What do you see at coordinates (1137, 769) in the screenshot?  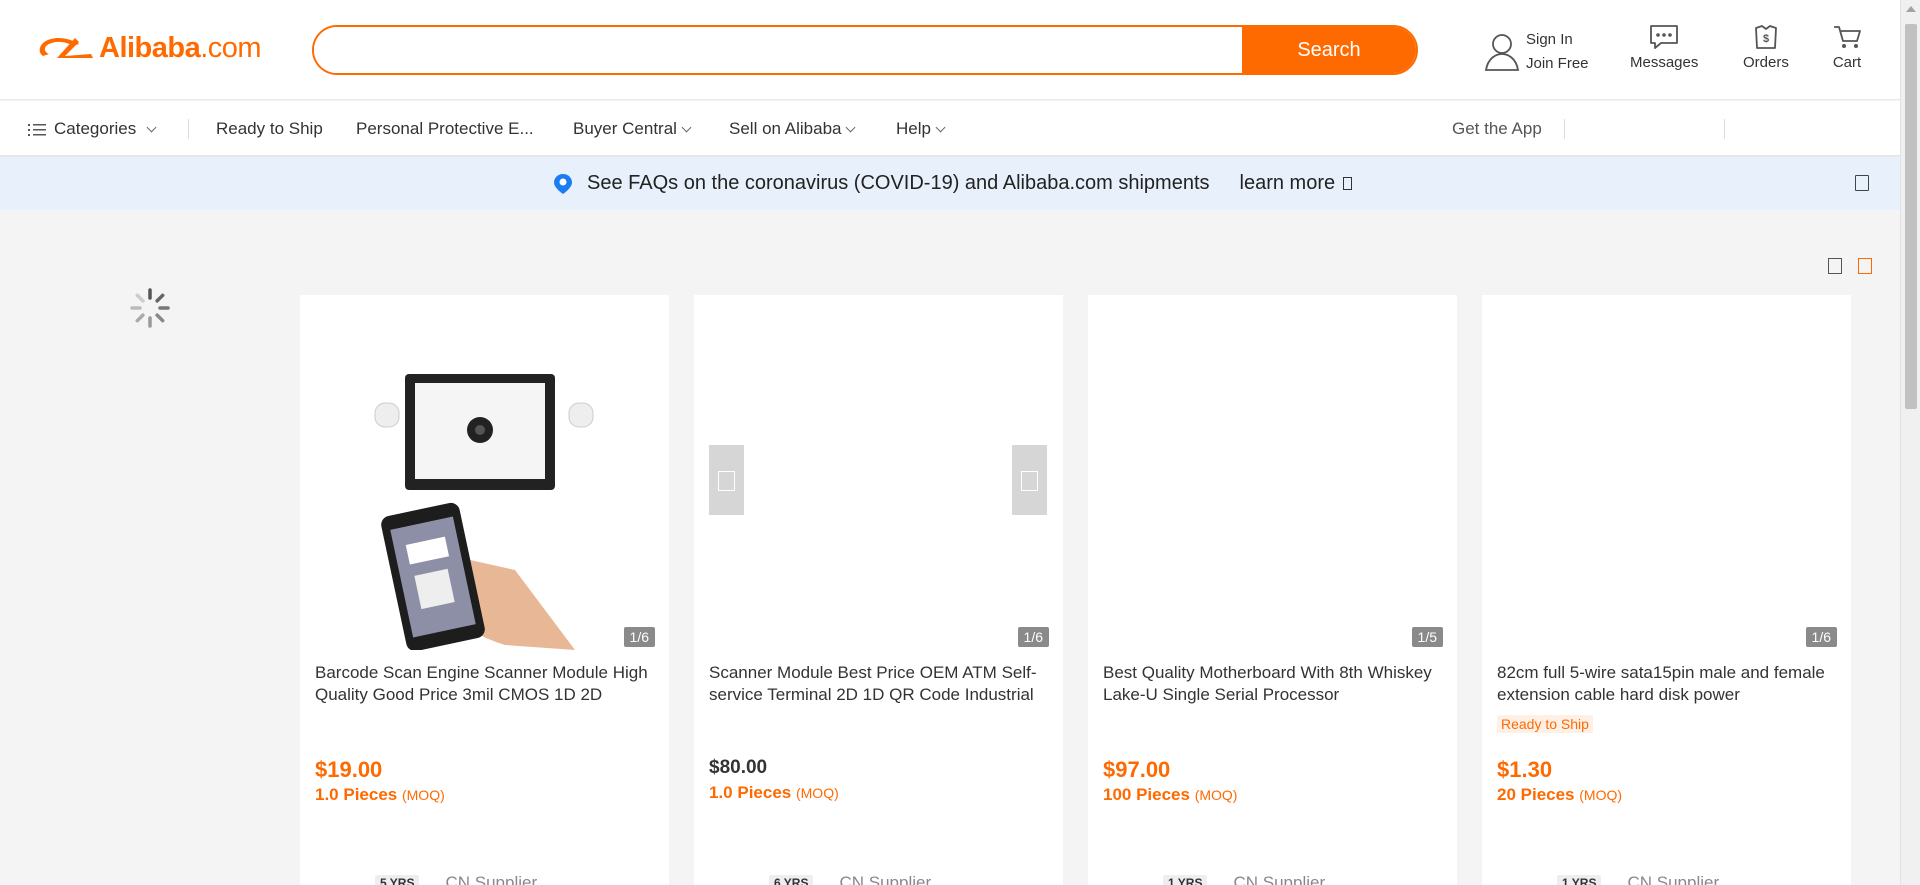 I see `product-price: $97.00` at bounding box center [1137, 769].